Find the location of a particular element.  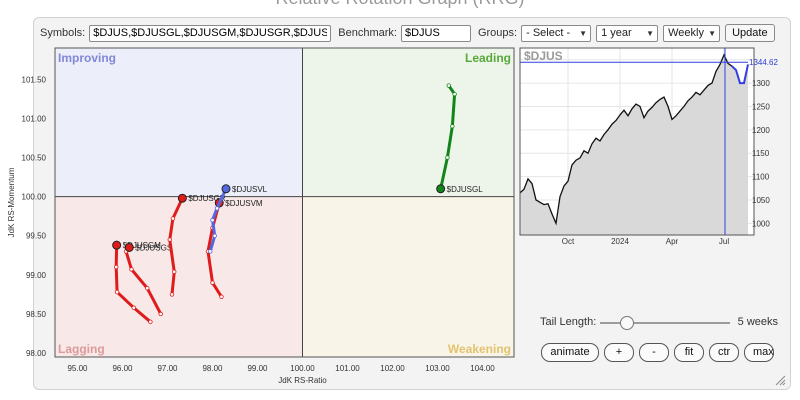

zoom-out-button: - is located at coordinates (654, 352).